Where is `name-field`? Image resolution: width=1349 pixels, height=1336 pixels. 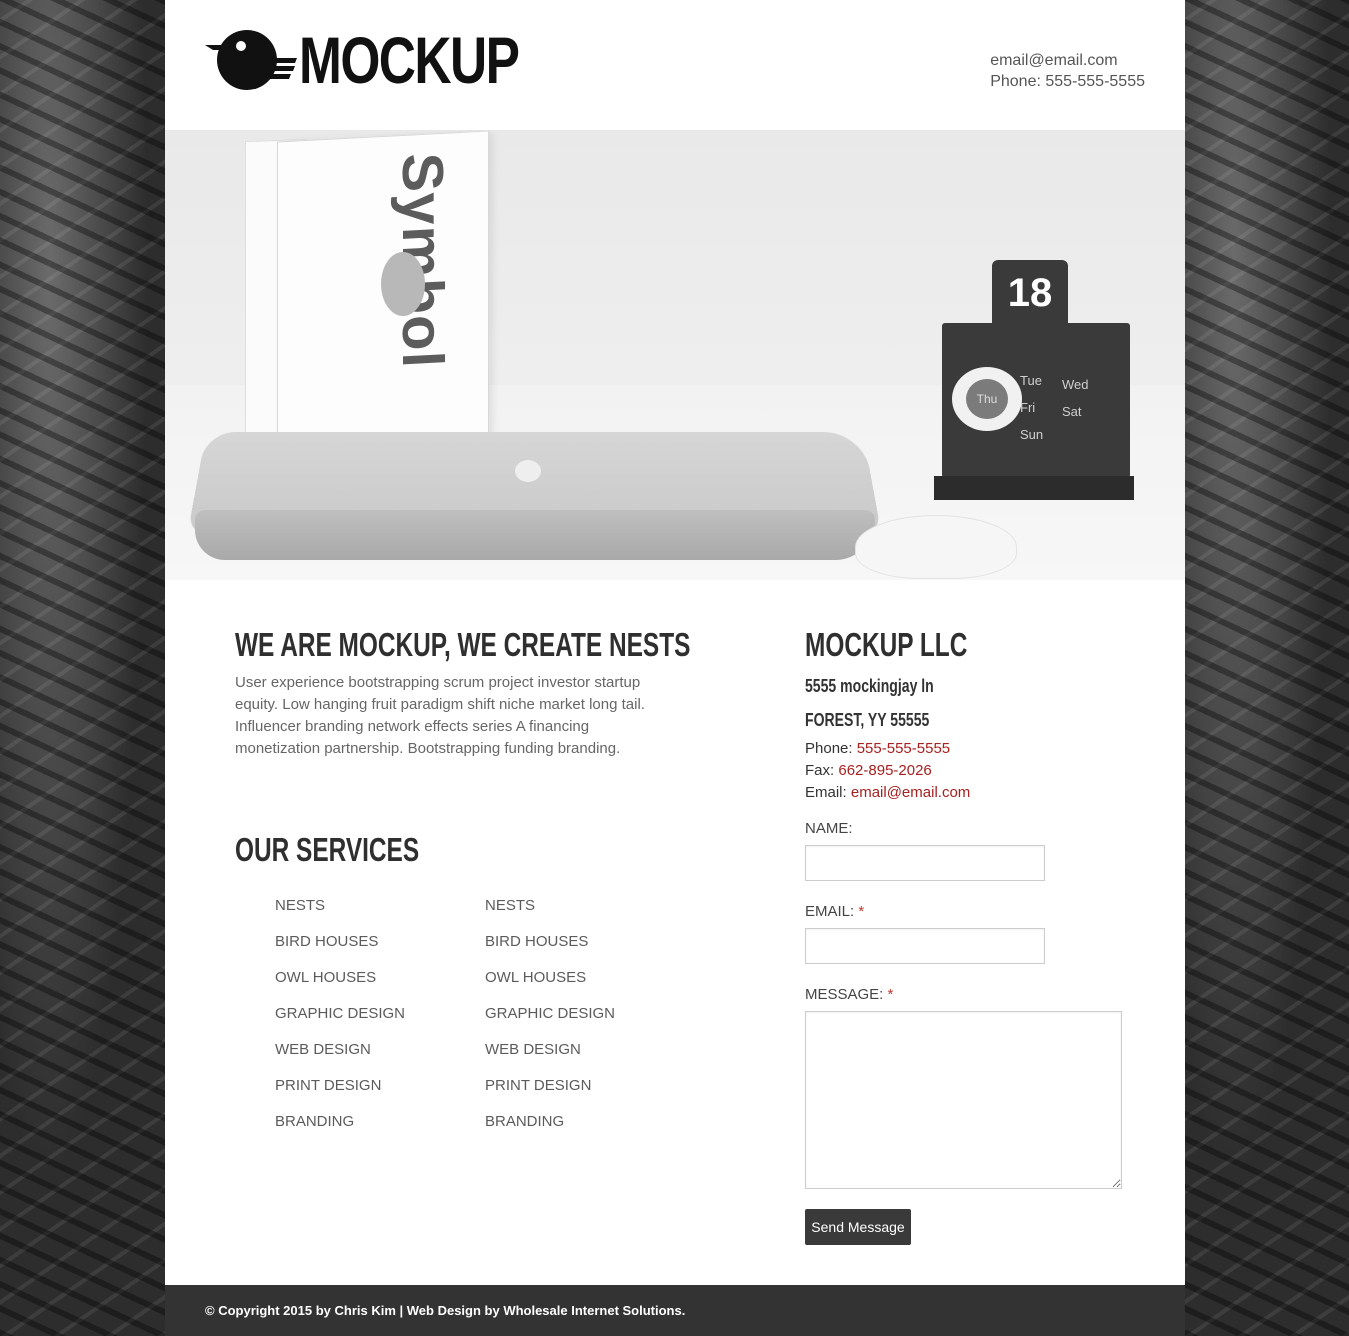
name-field is located at coordinates (925, 863).